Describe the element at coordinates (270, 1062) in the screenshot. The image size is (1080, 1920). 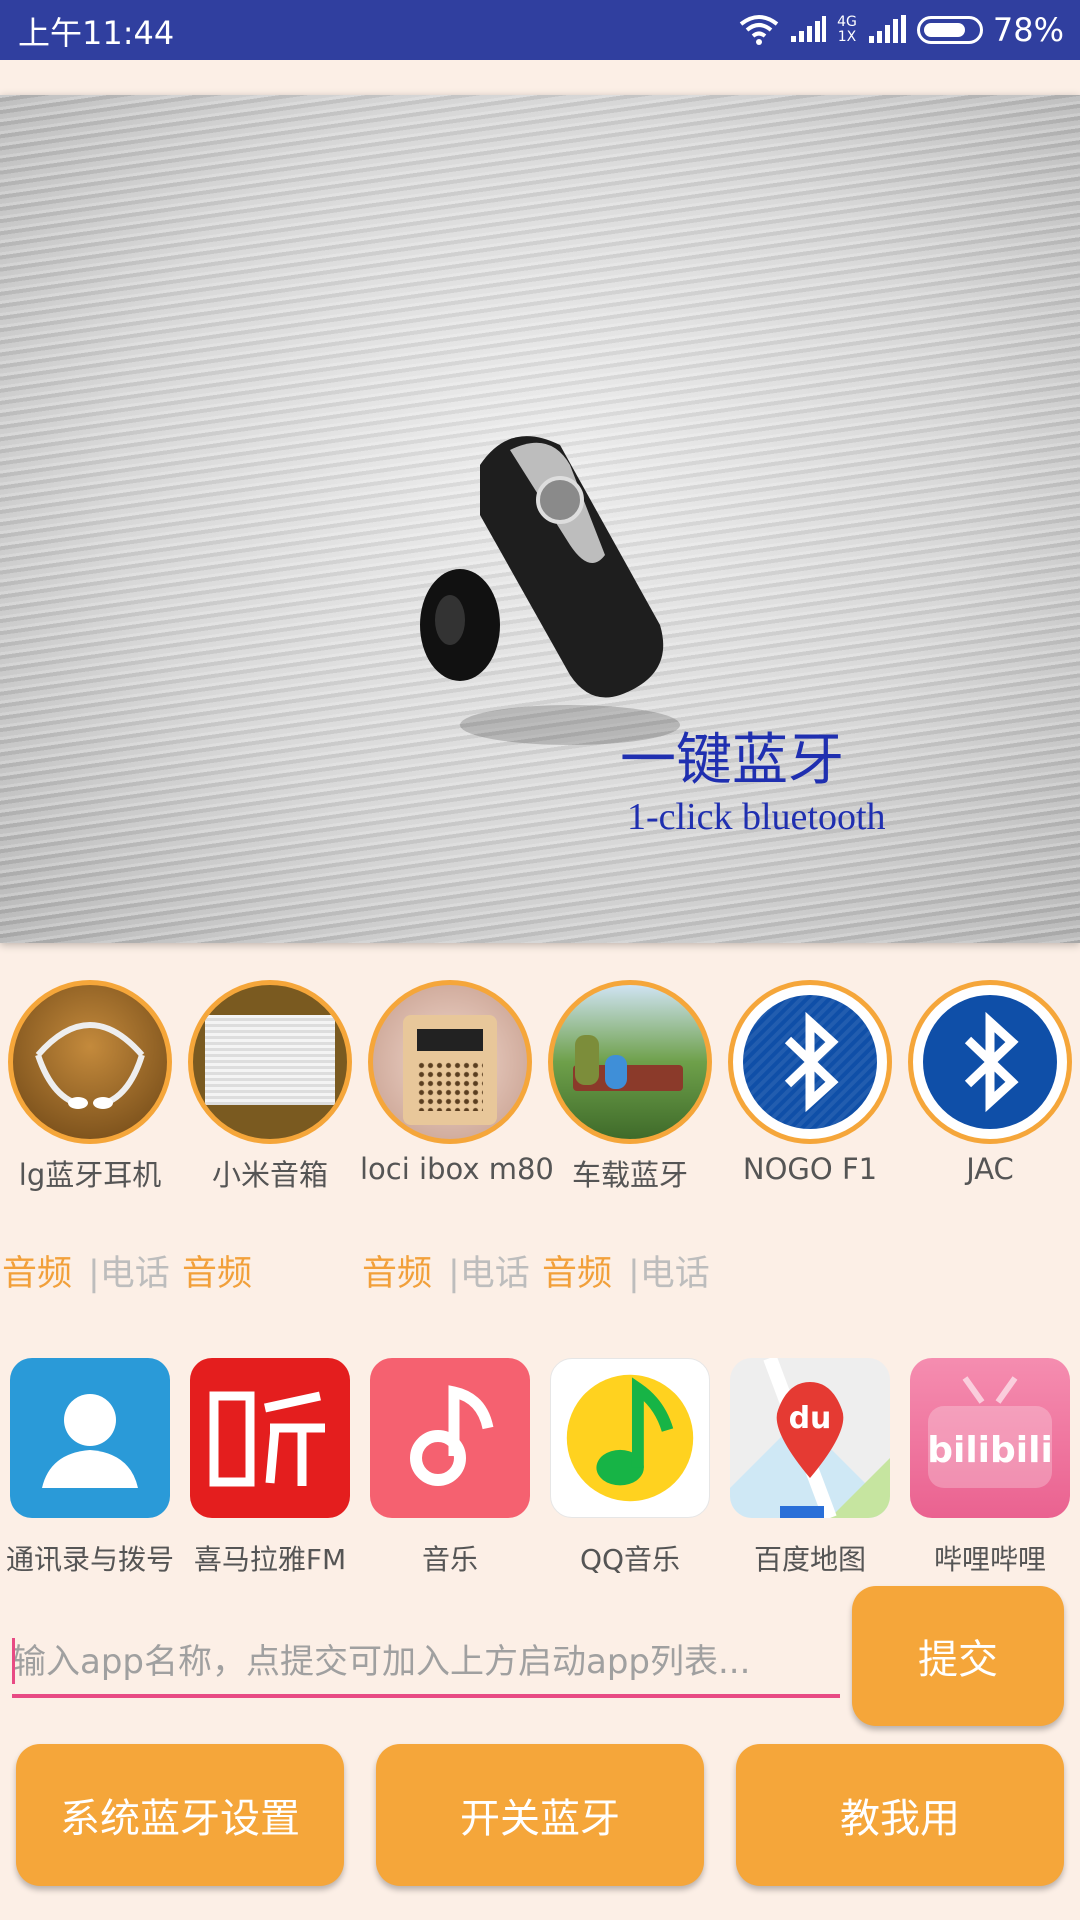
I see `speaker-photo-icon` at that location.